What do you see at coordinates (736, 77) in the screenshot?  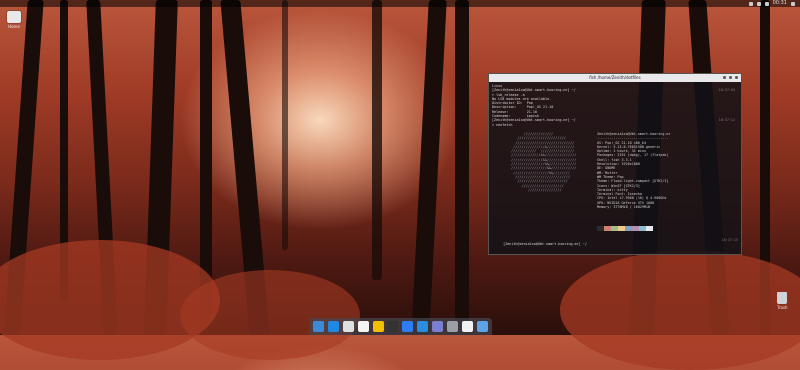 I see `close-icon` at bounding box center [736, 77].